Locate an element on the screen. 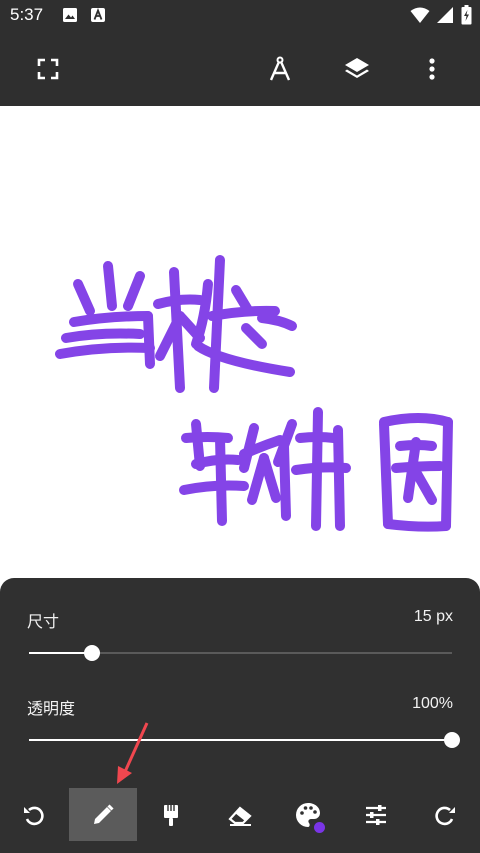 The height and width of the screenshot is (853, 480). adjust-icon is located at coordinates (376, 814).